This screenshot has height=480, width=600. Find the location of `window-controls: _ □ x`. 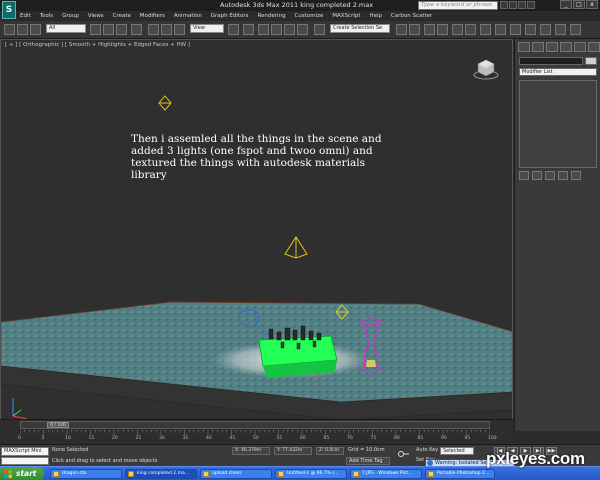

window-controls: _ □ x is located at coordinates (578, 5).